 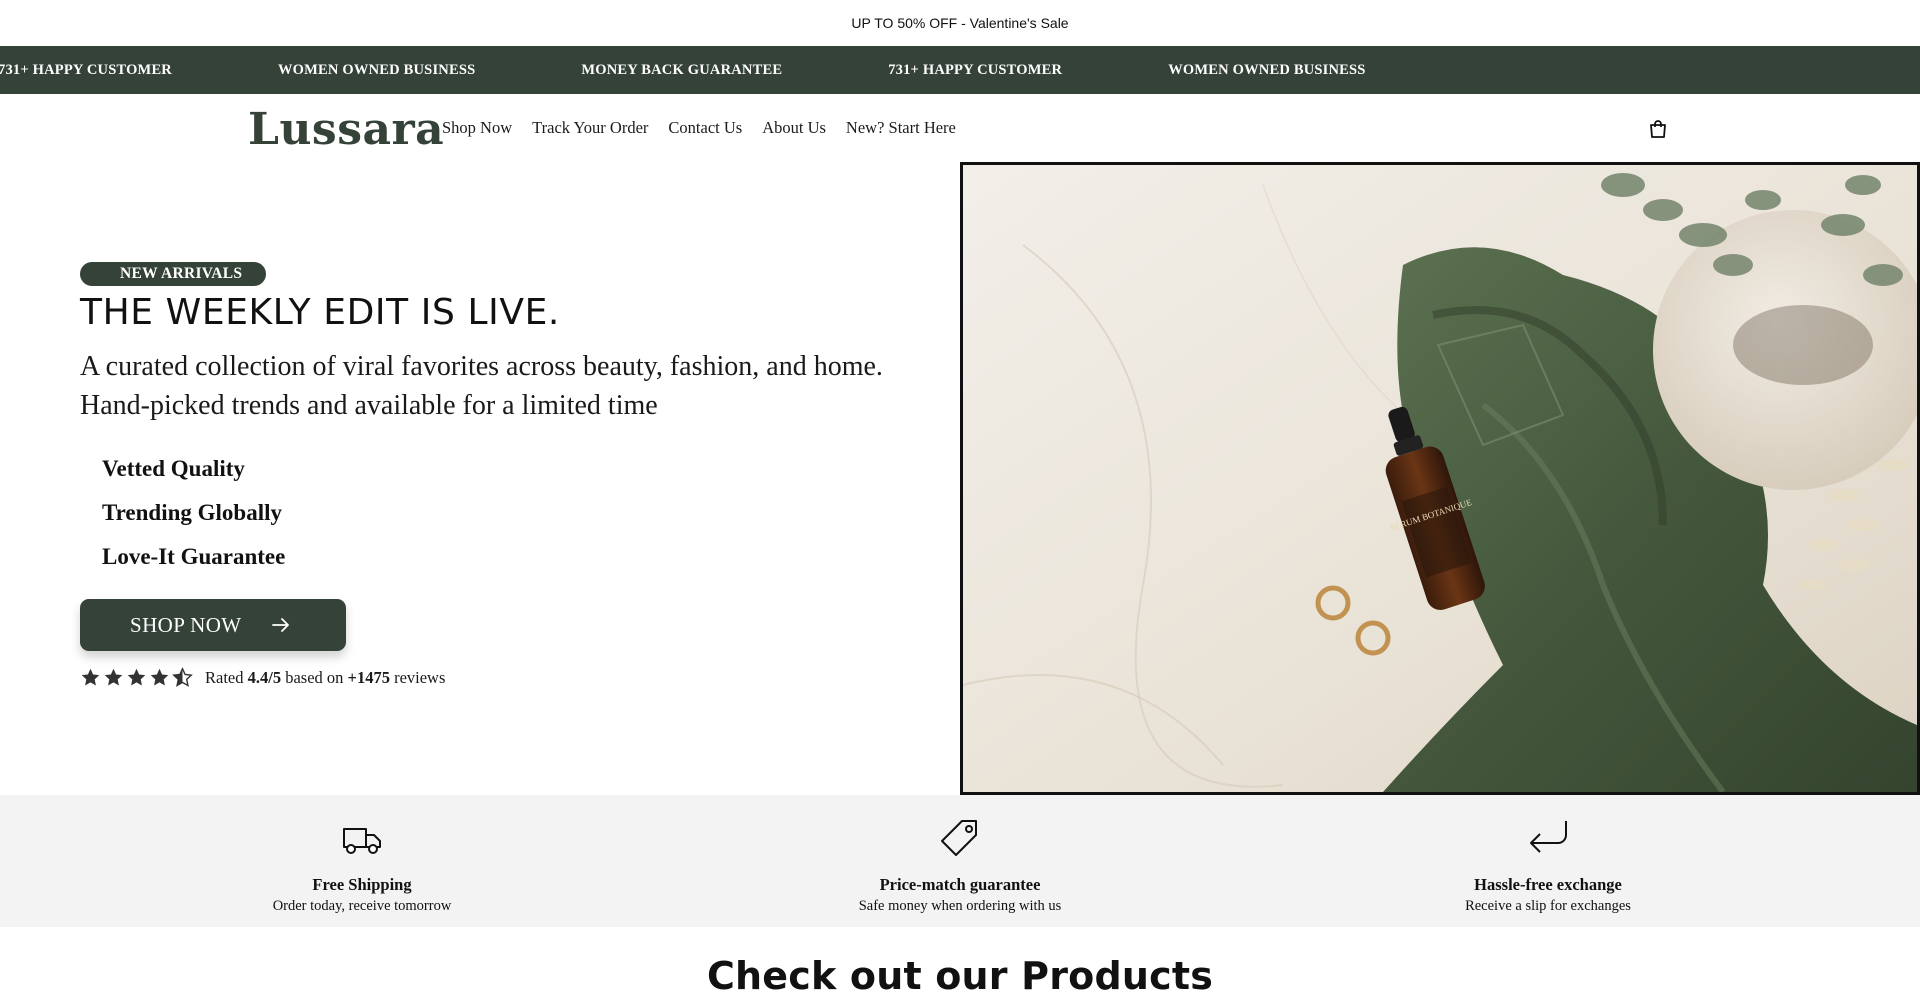 What do you see at coordinates (705, 128) in the screenshot?
I see `nav-contact-us: Contact Us` at bounding box center [705, 128].